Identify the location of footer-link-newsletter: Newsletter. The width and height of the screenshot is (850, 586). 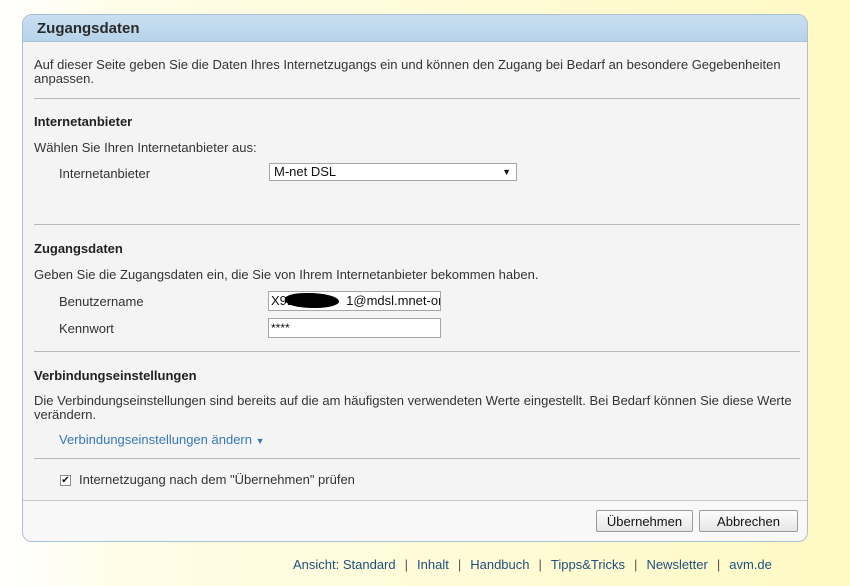
(676, 564).